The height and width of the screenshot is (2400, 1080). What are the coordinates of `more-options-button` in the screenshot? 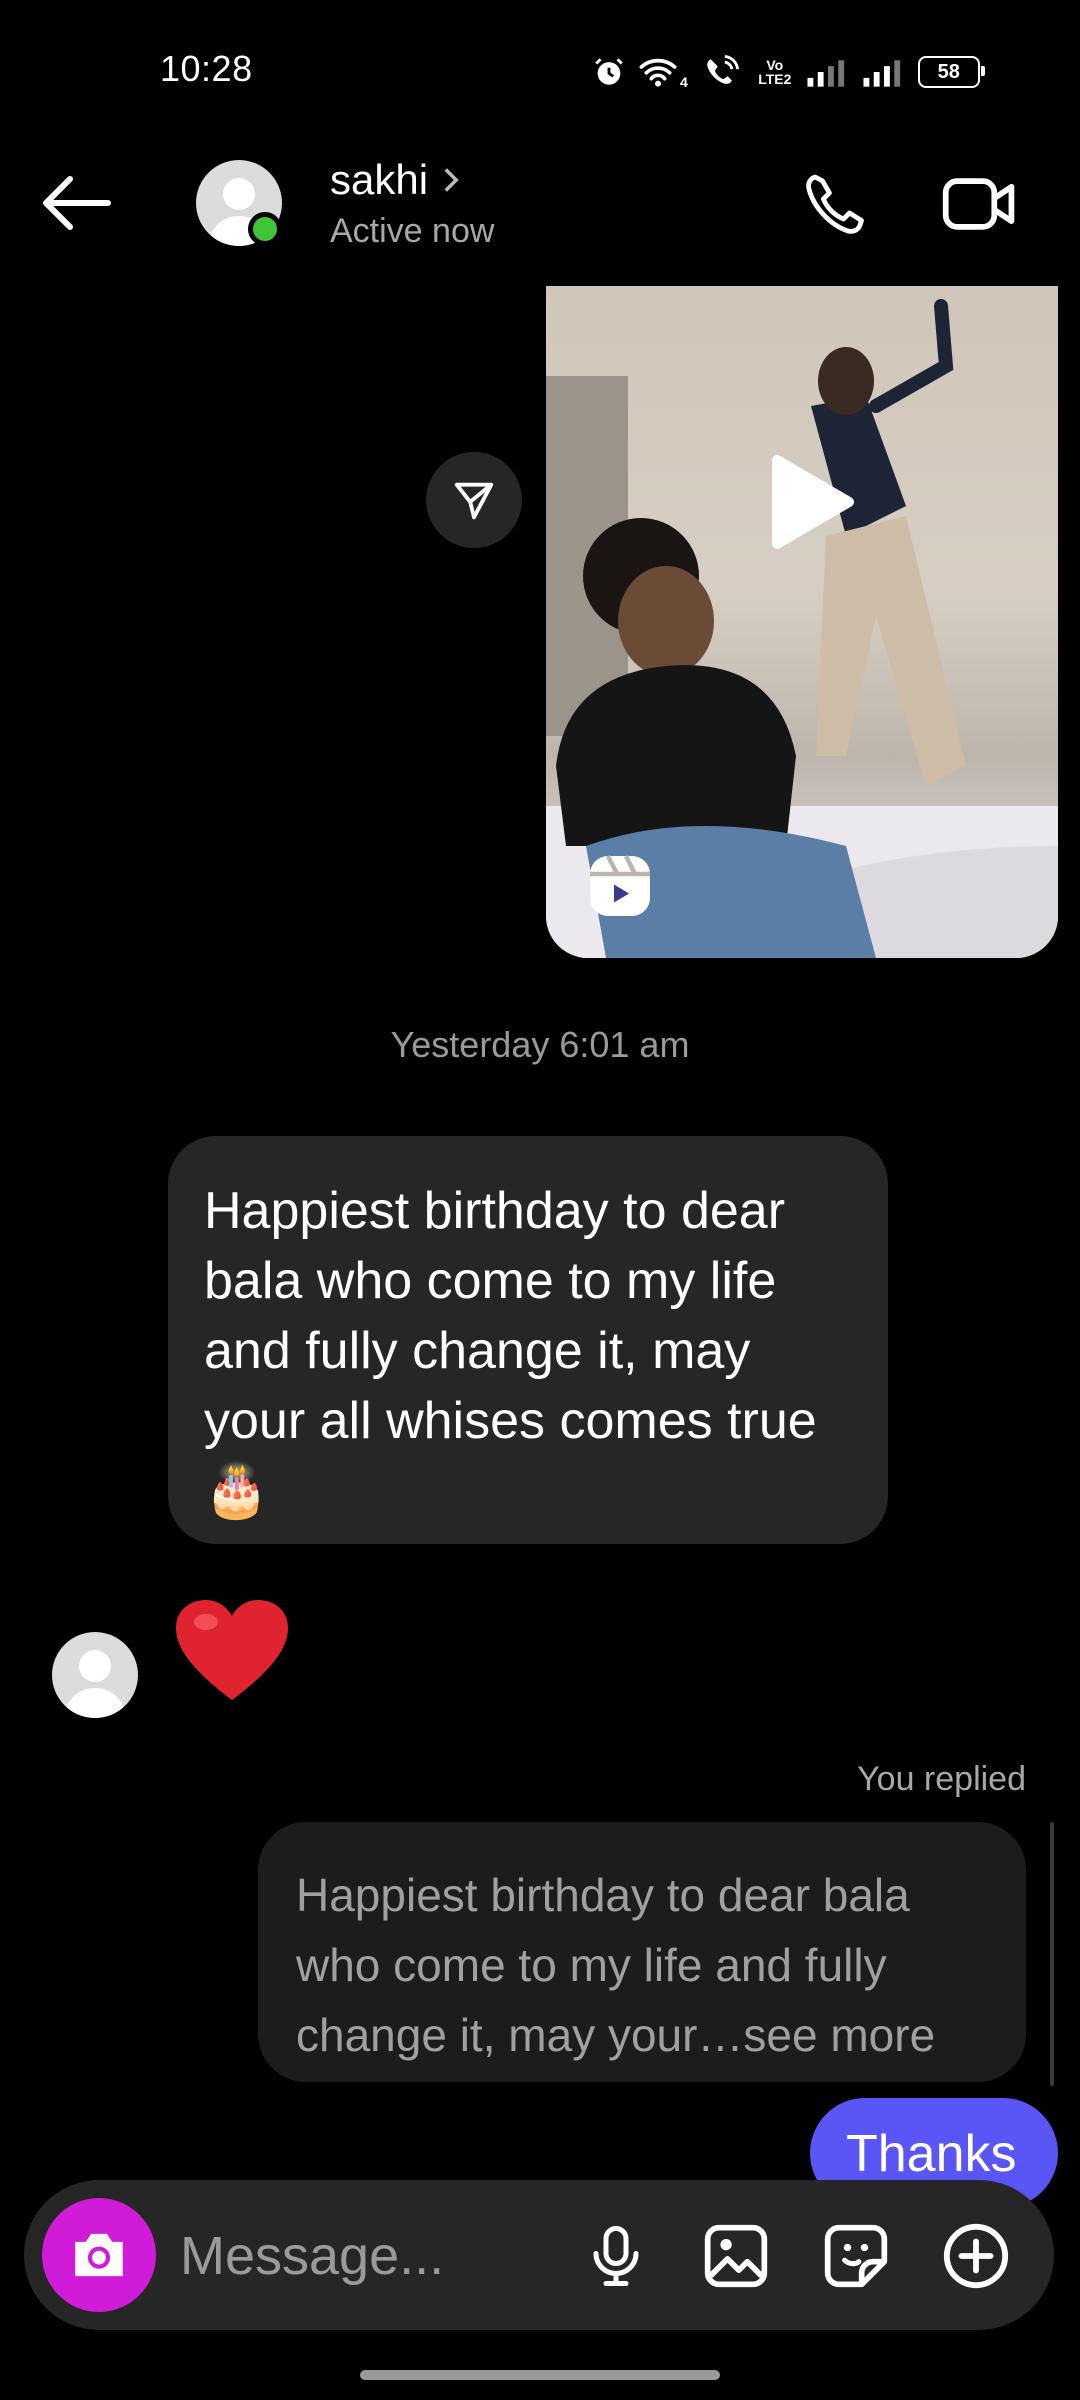 It's located at (976, 2256).